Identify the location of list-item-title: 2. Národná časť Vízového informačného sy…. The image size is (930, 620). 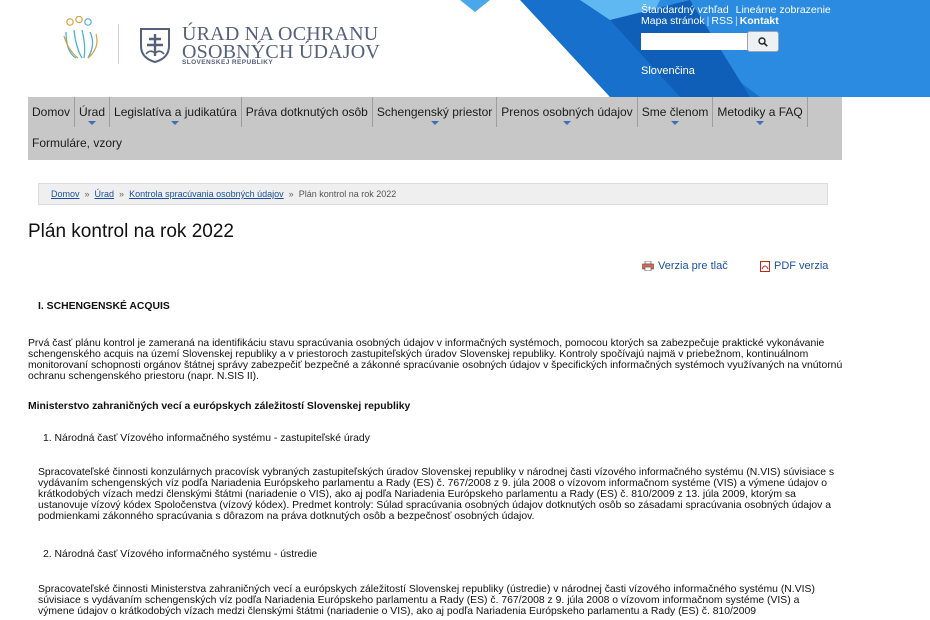
(180, 554).